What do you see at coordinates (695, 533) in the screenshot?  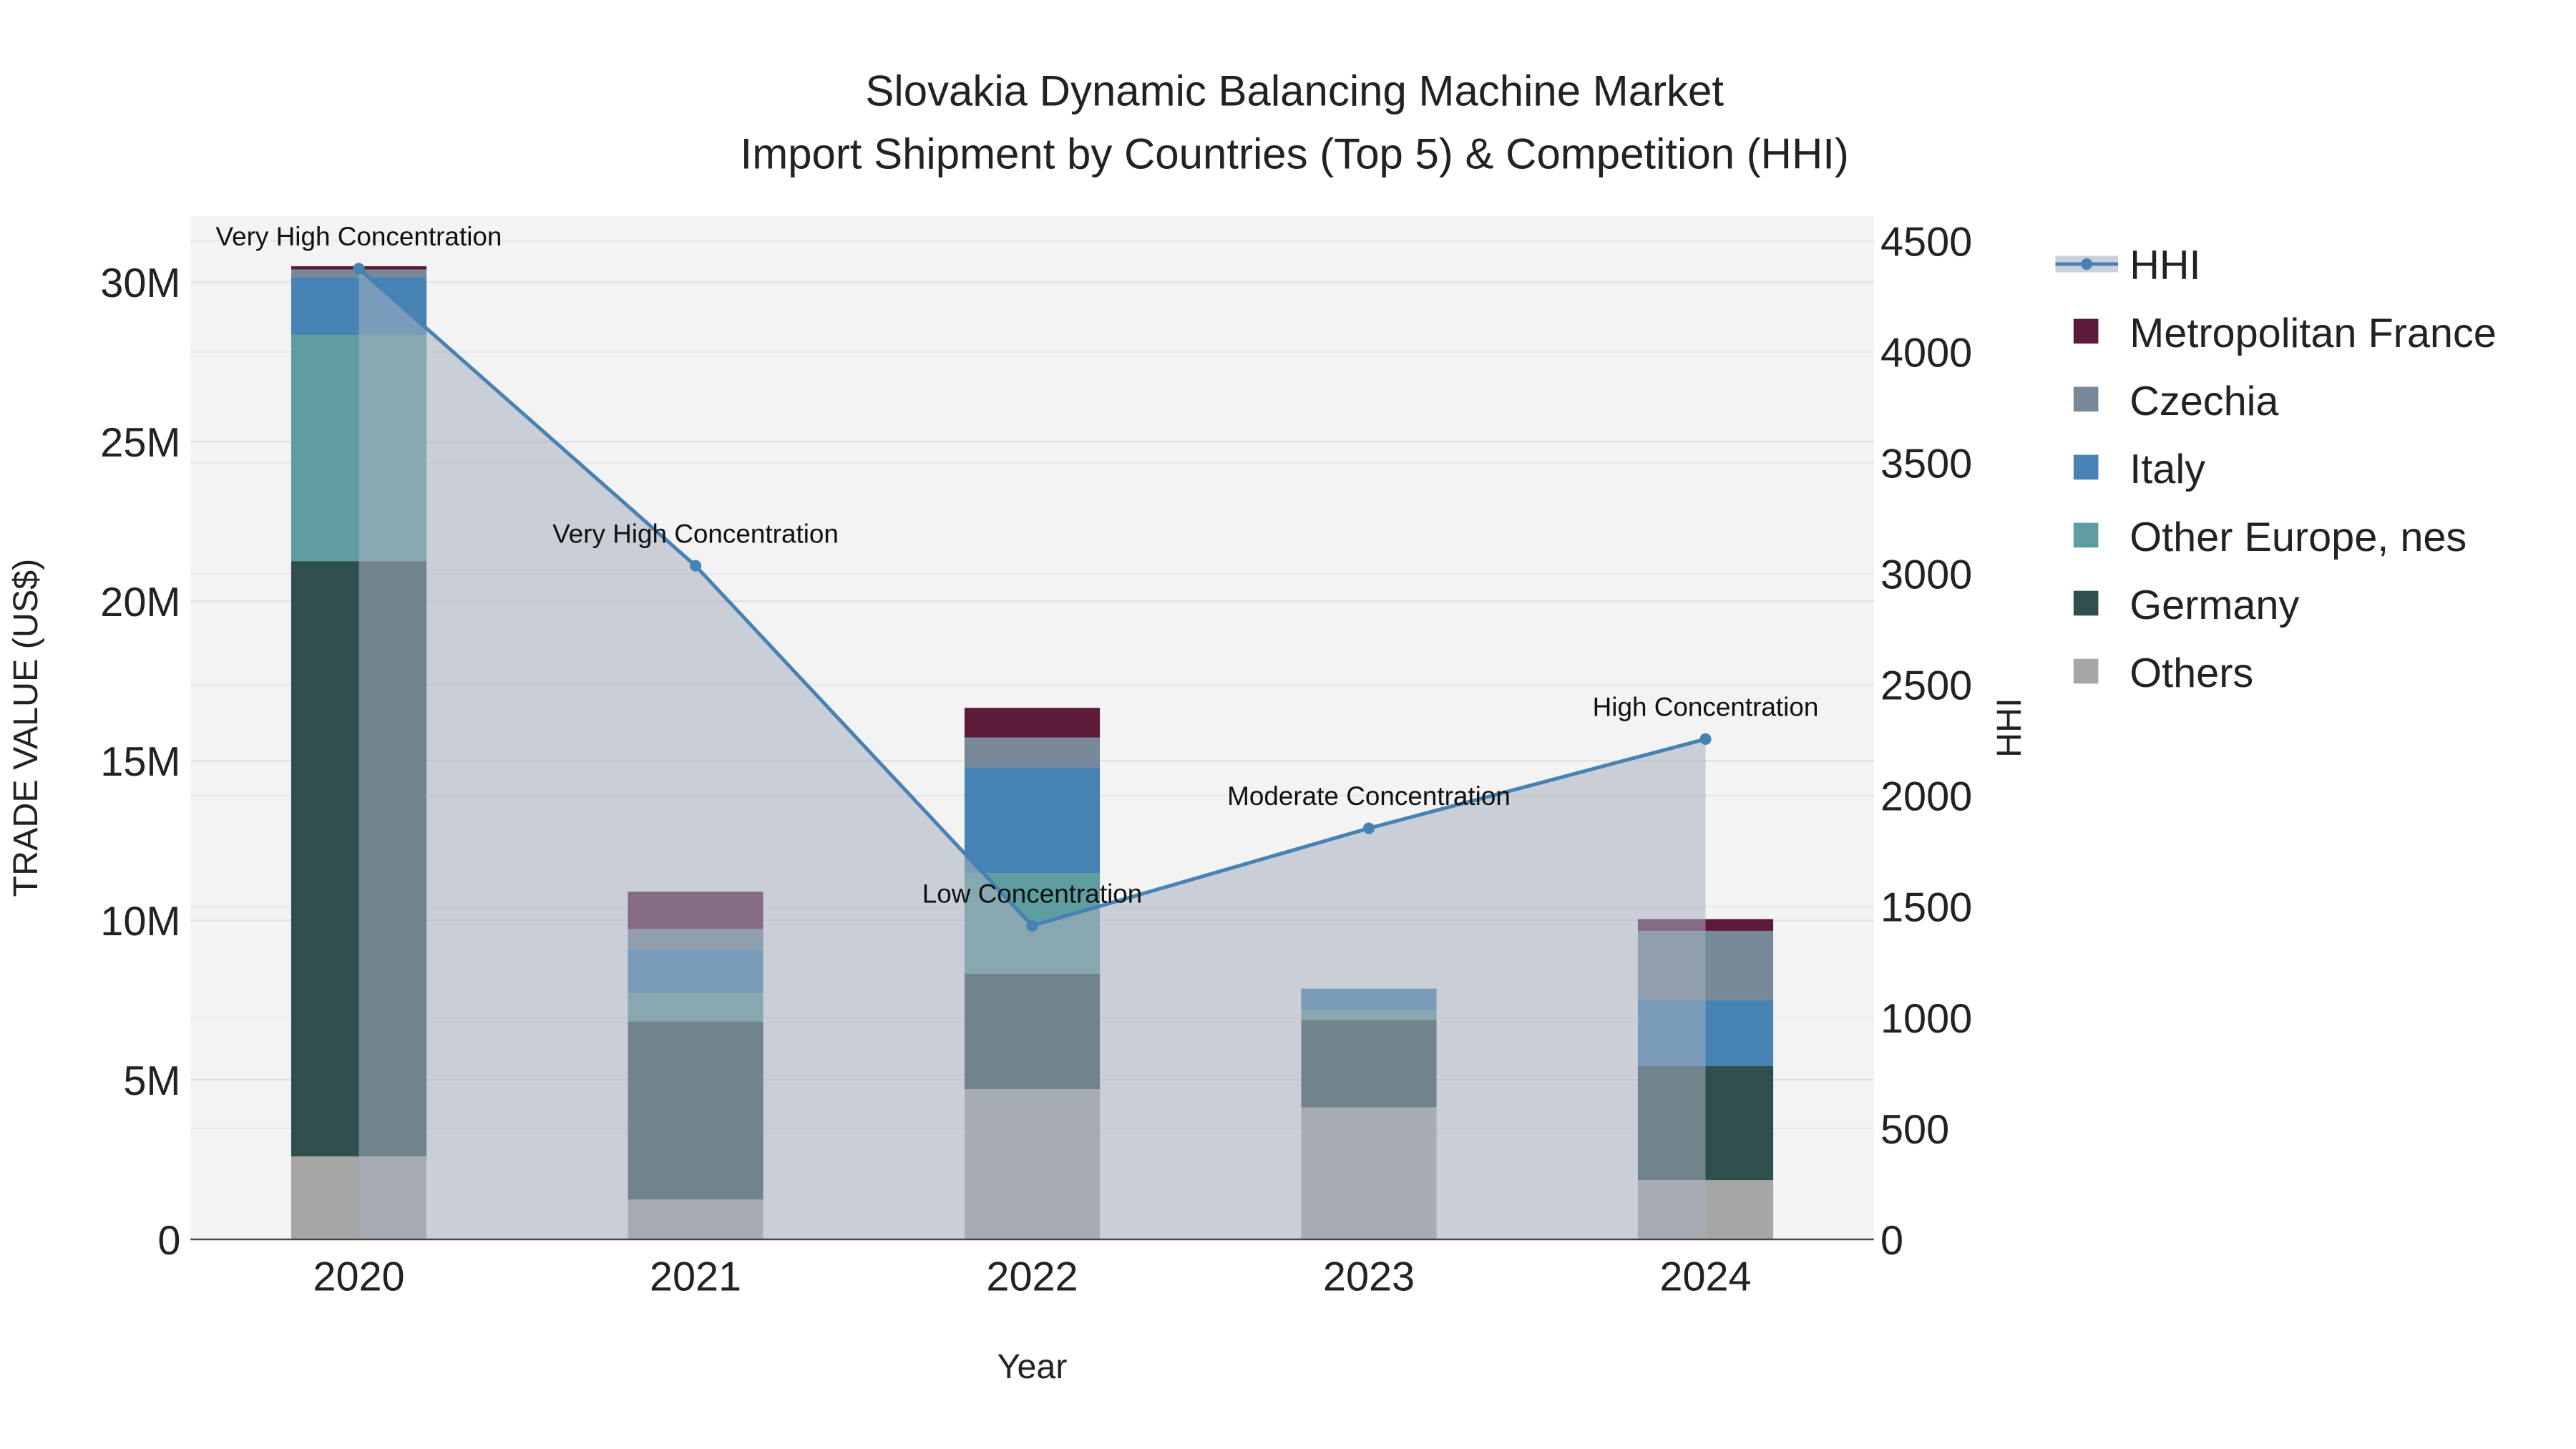 I see `hhi-annotation-2021: Very High Concentration` at bounding box center [695, 533].